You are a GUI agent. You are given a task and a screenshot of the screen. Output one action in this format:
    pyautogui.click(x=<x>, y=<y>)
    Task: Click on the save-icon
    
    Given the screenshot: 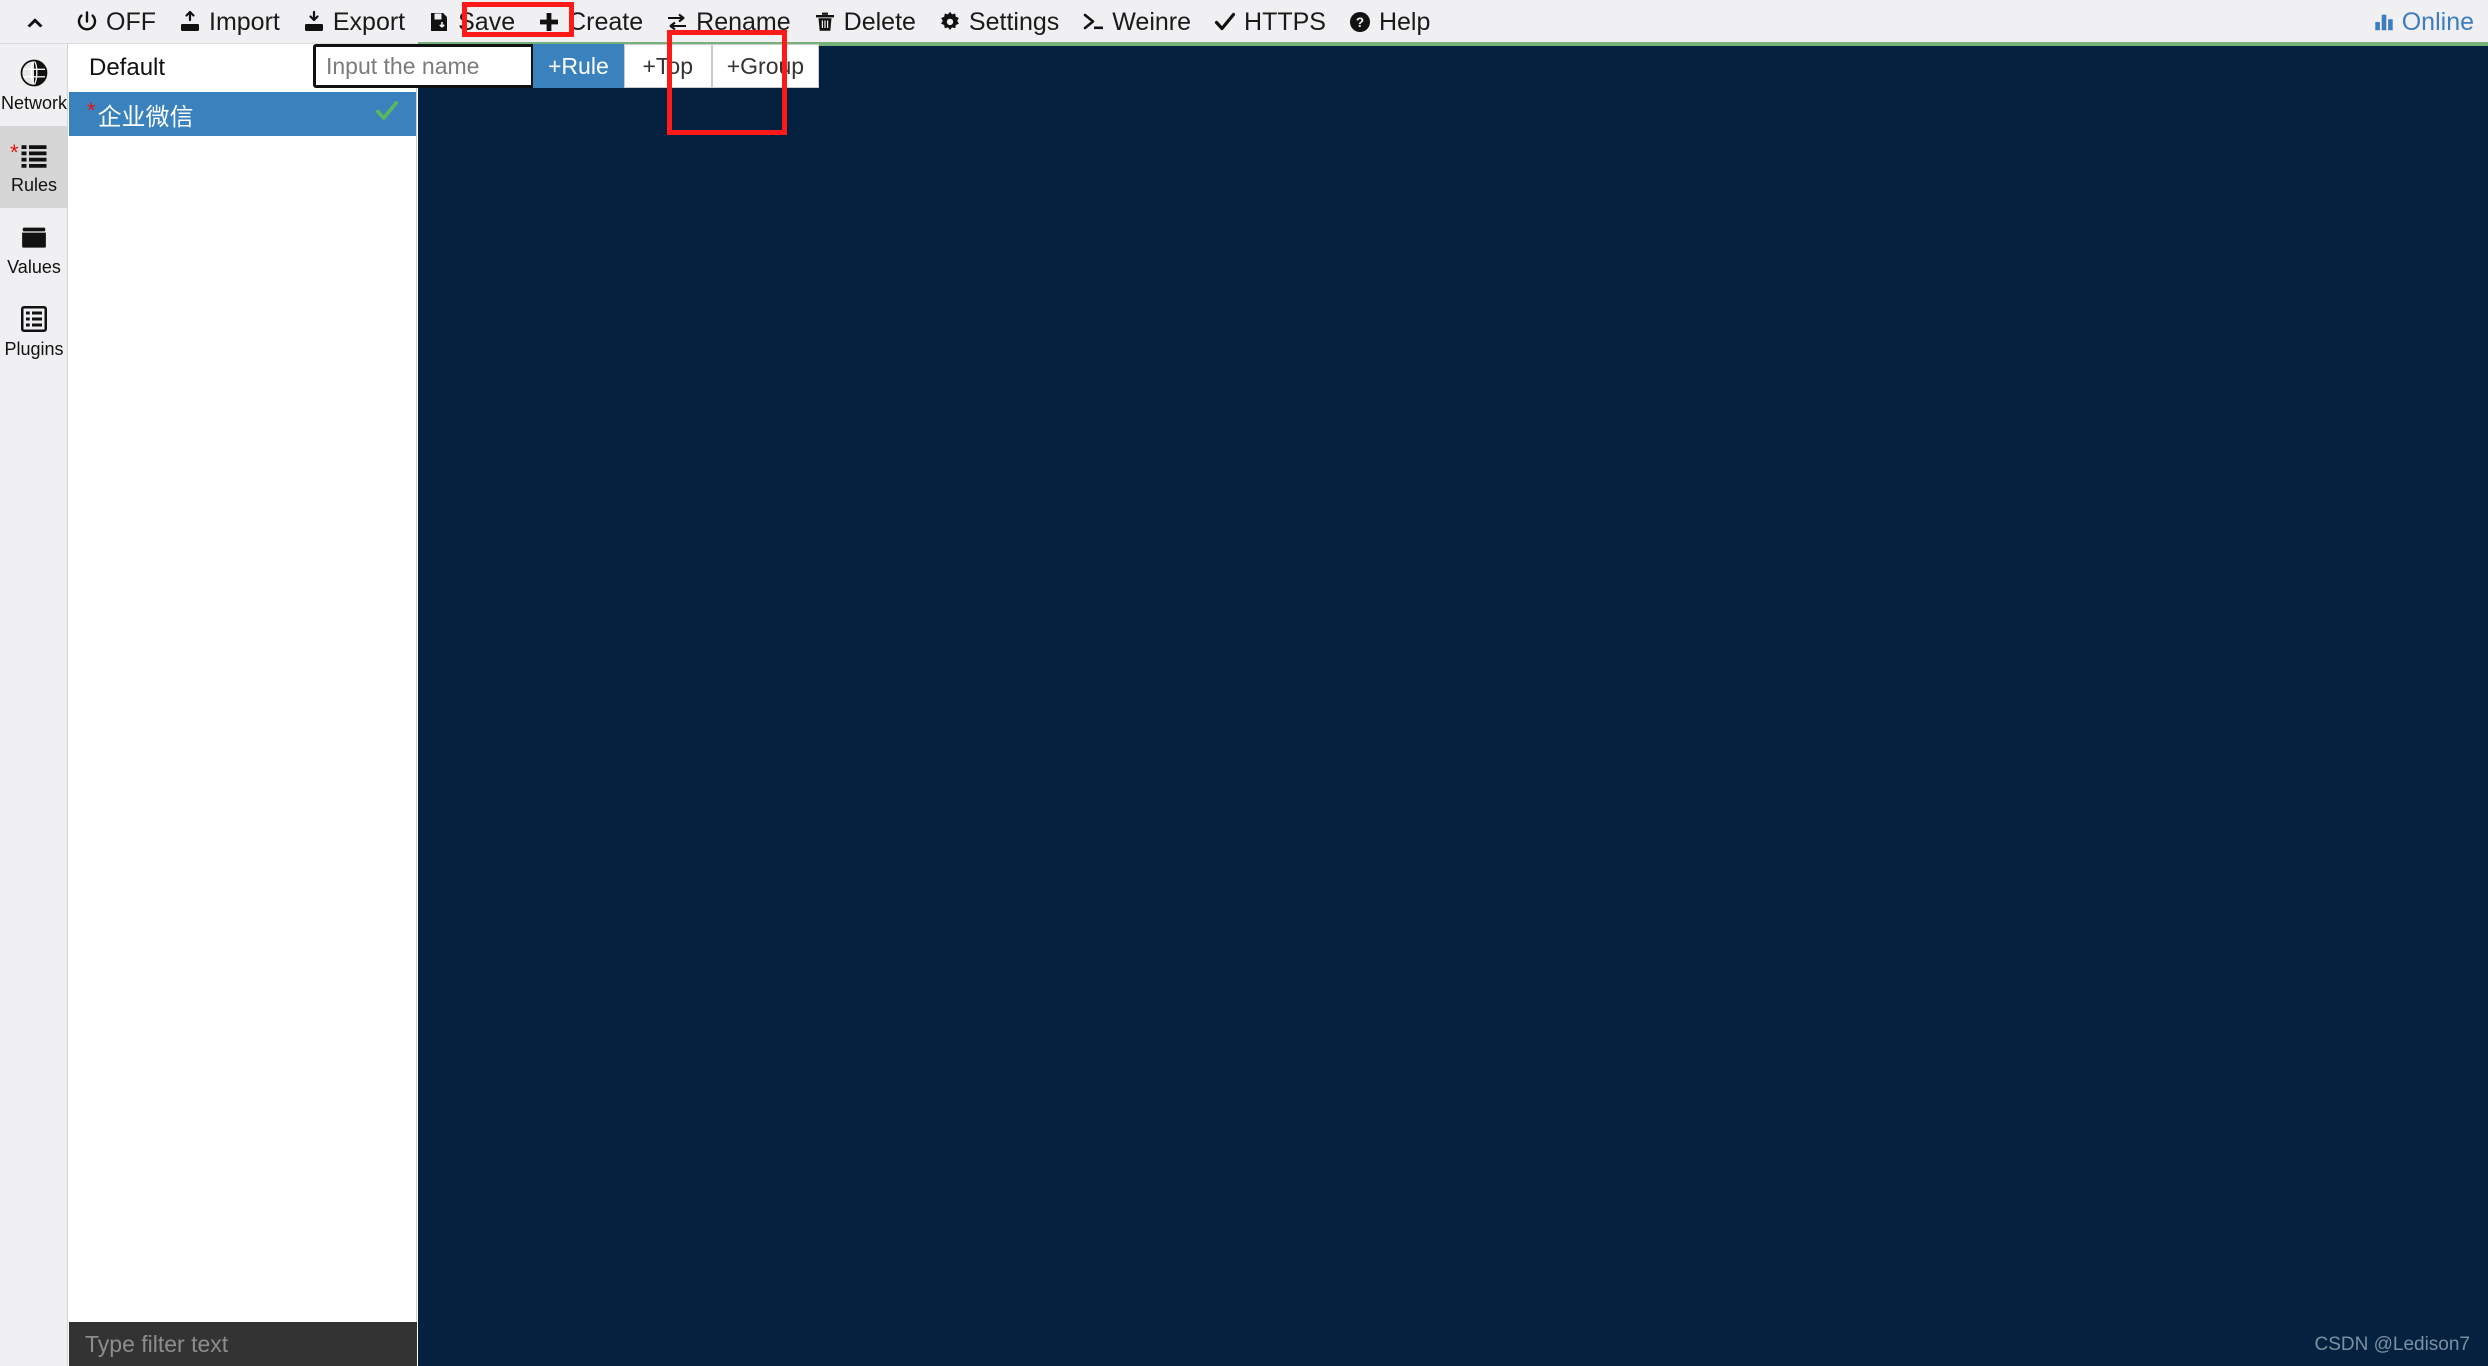 What is the action you would take?
    pyautogui.click(x=439, y=22)
    